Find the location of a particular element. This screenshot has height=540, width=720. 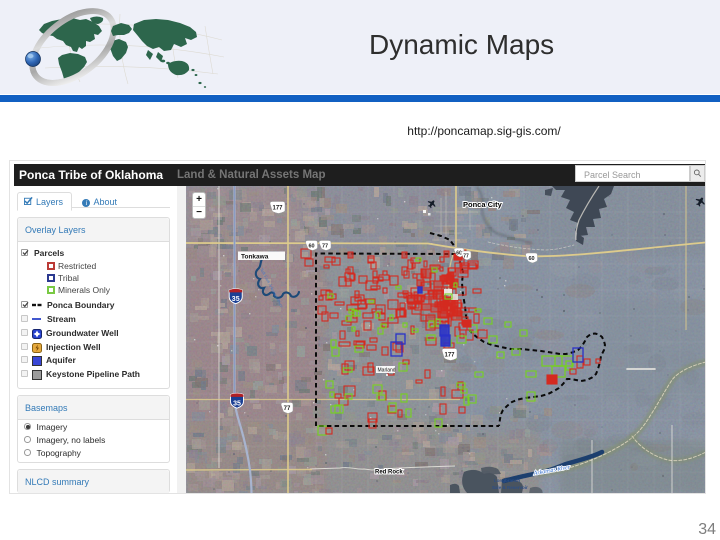

svg-text: Red Rock is located at coordinates (389, 473).